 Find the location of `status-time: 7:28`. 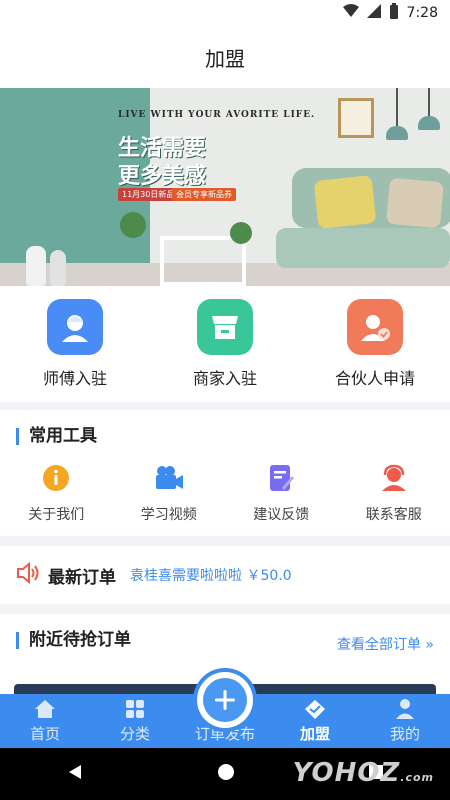

status-time: 7:28 is located at coordinates (422, 13).